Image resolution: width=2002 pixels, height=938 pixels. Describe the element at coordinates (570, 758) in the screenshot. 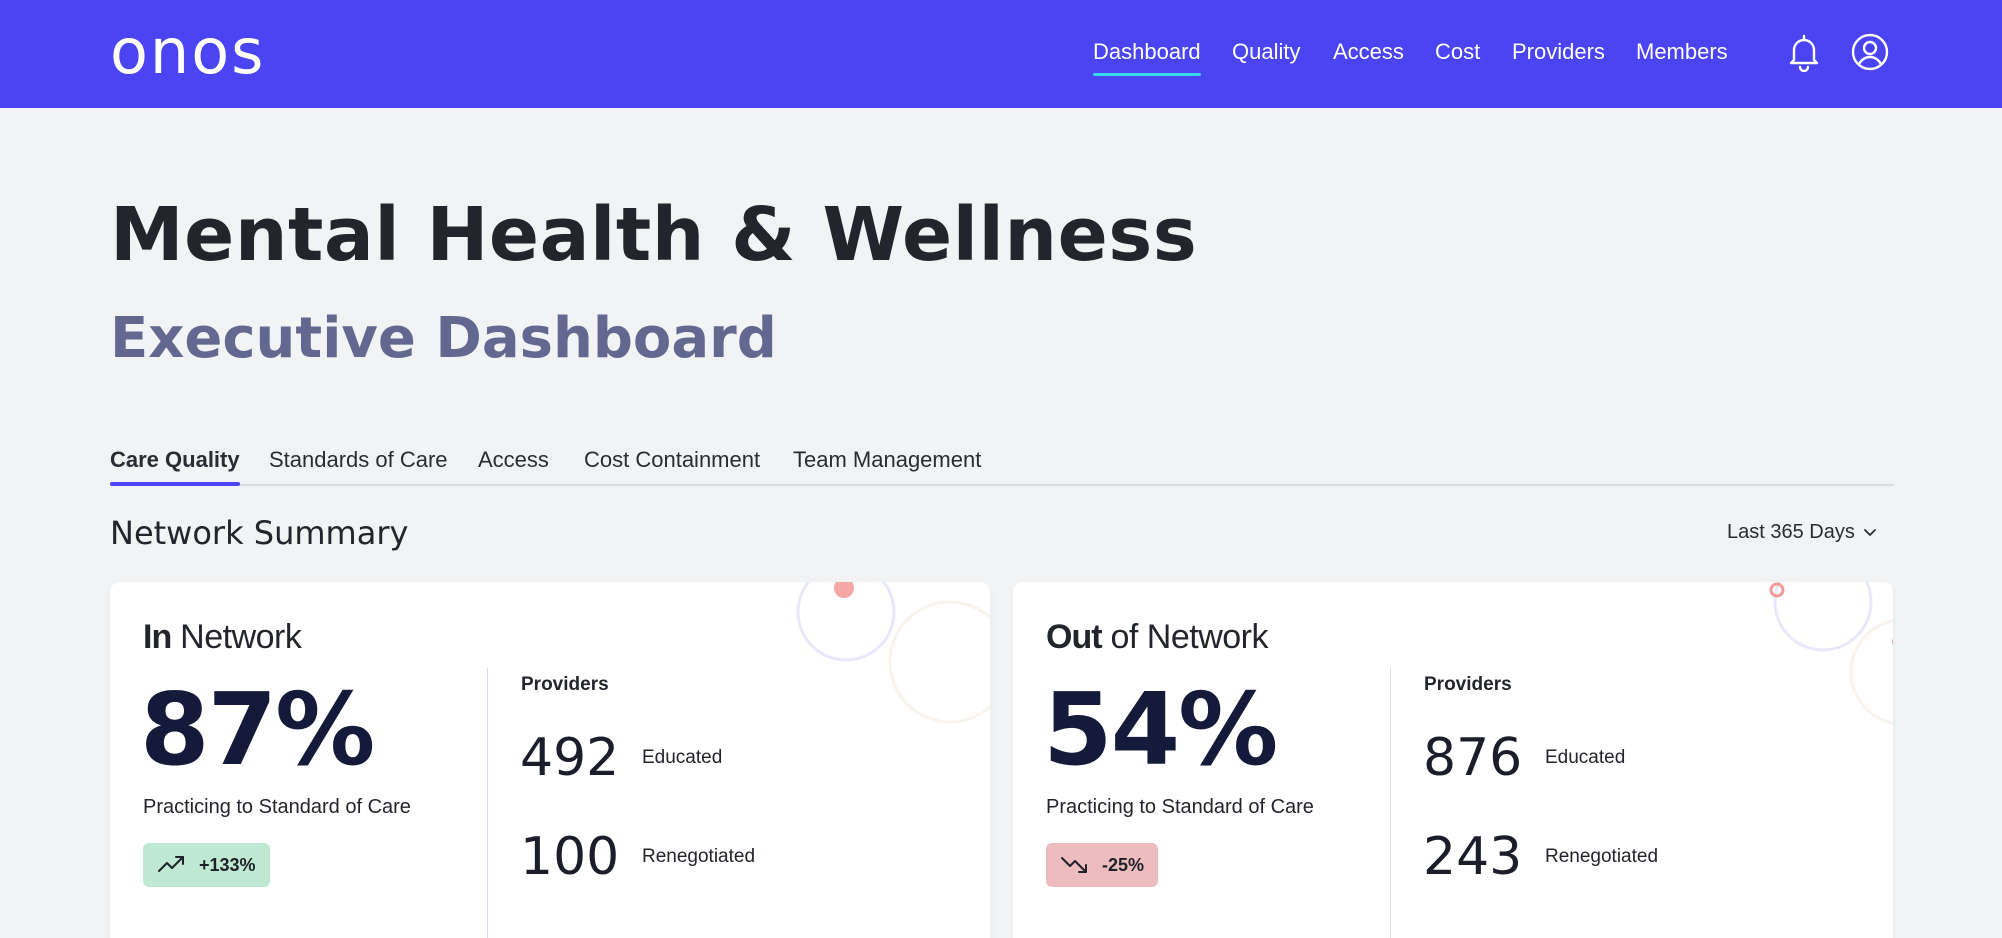

I see `educated-count: 492` at that location.